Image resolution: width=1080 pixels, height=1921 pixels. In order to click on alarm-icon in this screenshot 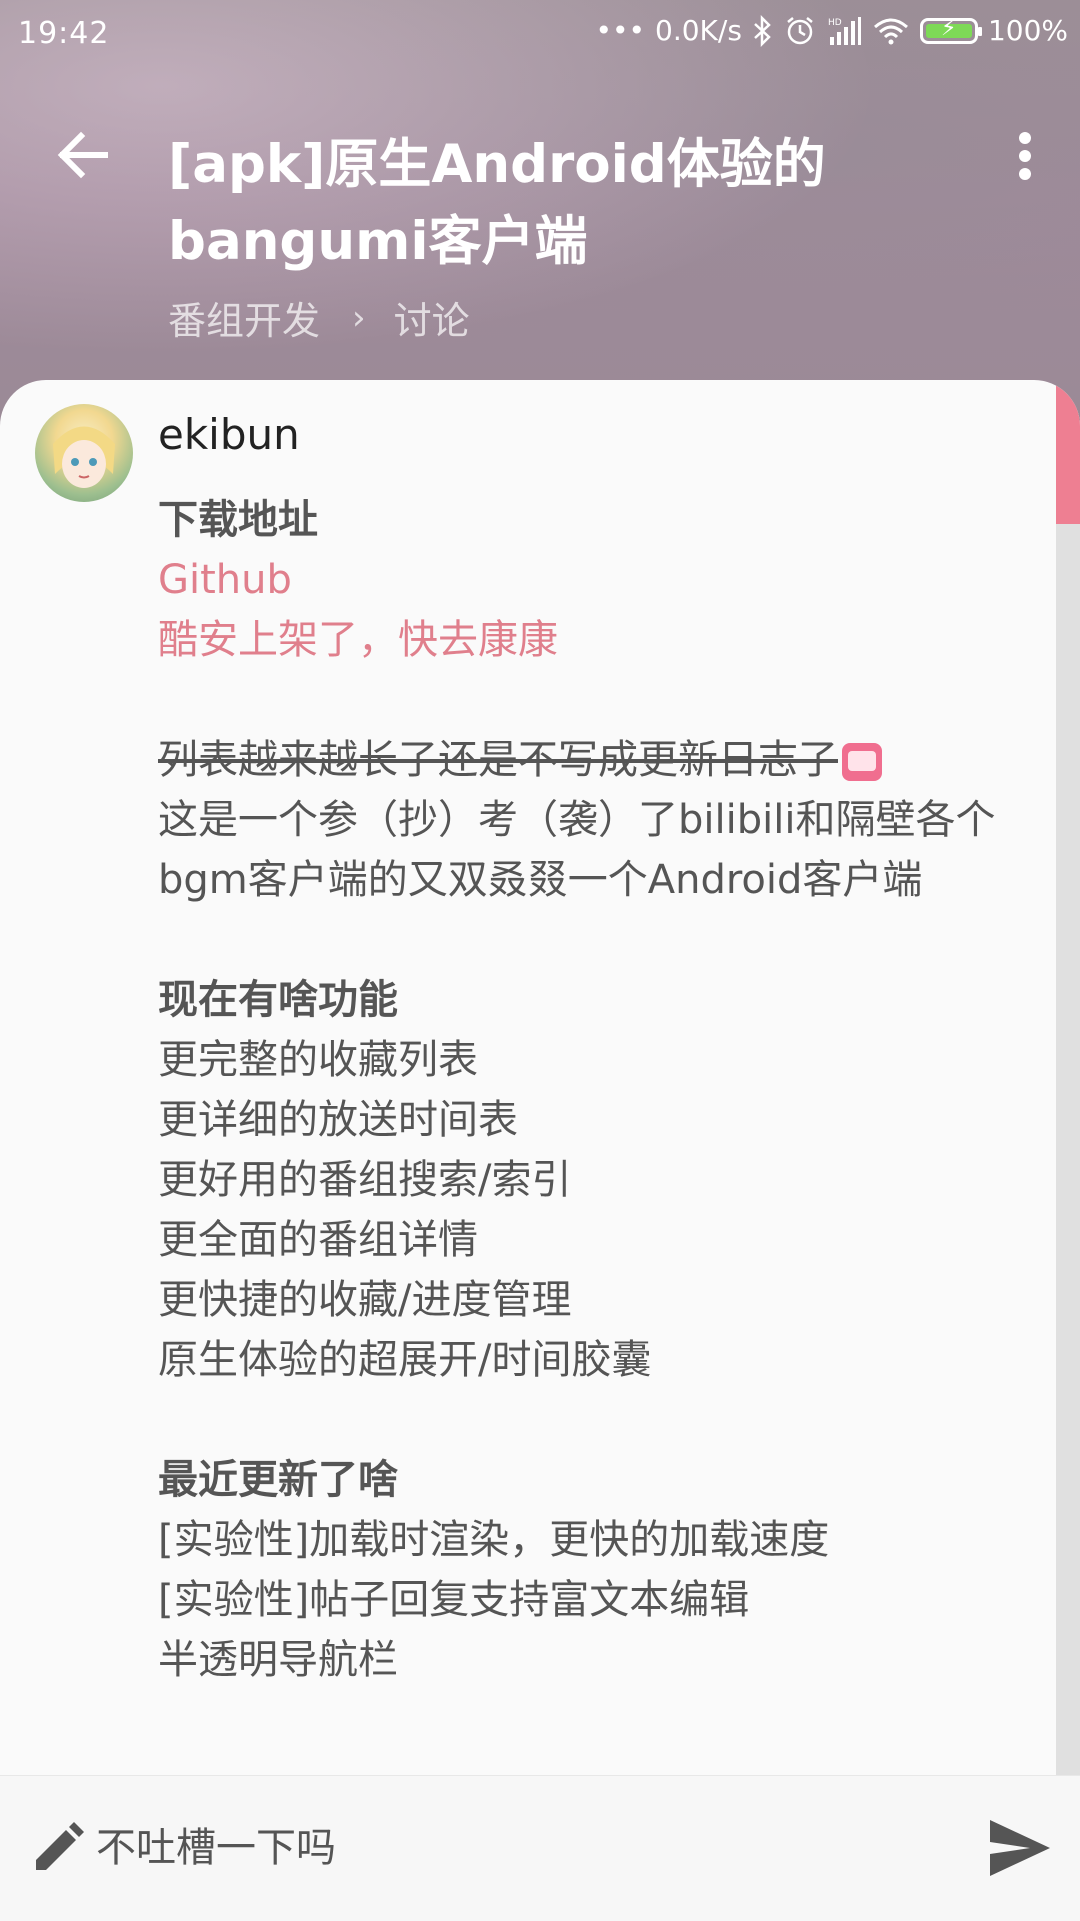, I will do `click(800, 30)`.